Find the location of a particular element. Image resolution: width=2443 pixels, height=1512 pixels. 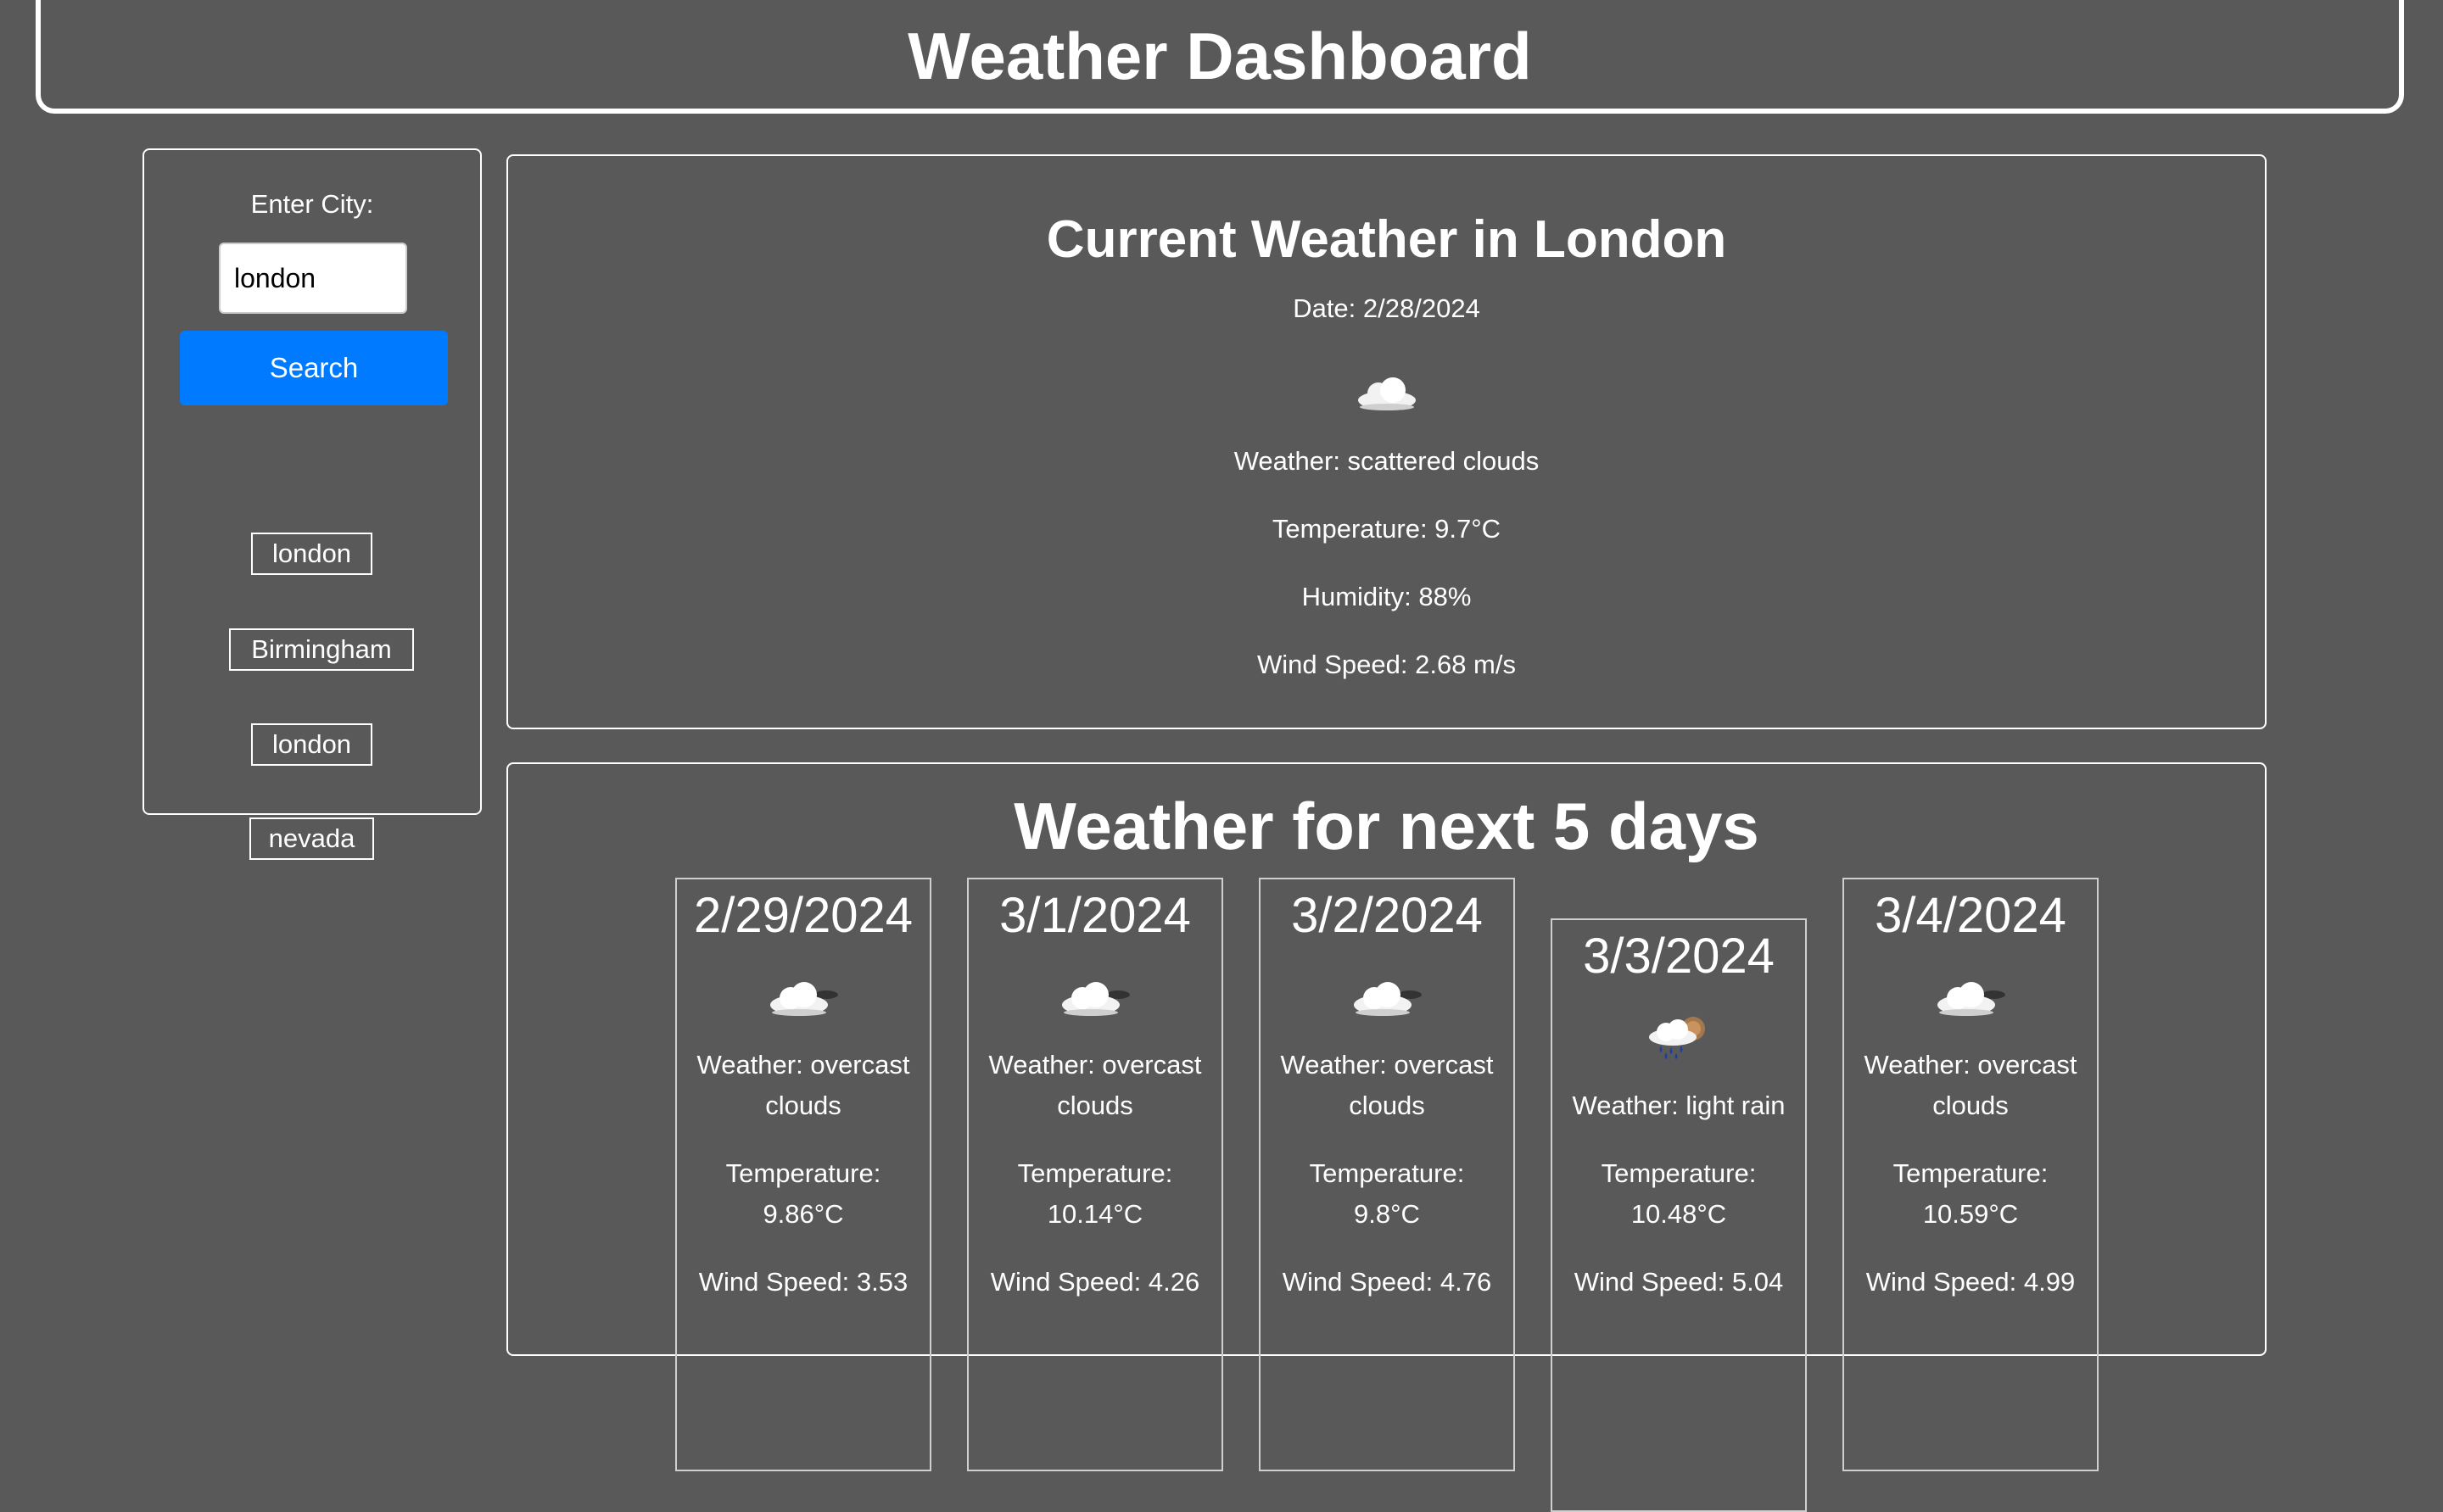

page-header: Weather Dashboard is located at coordinates (1220, 57).